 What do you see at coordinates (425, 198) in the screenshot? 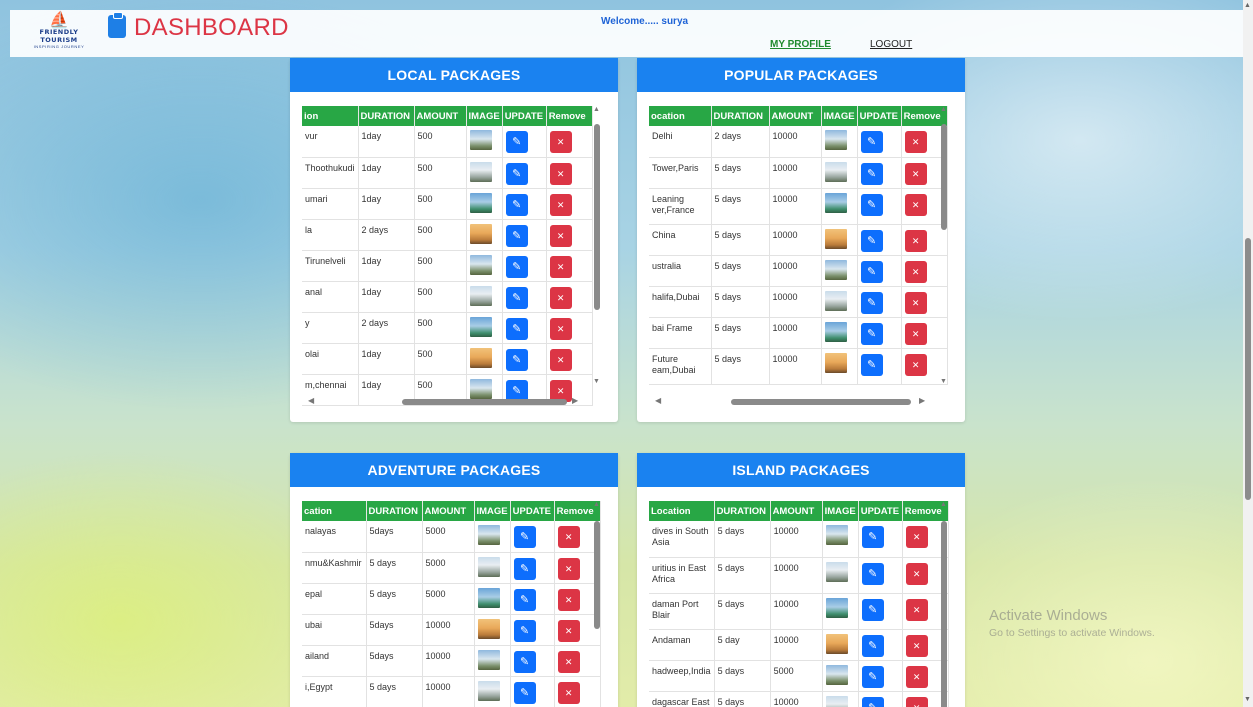
I see `amount-cell: 500` at bounding box center [425, 198].